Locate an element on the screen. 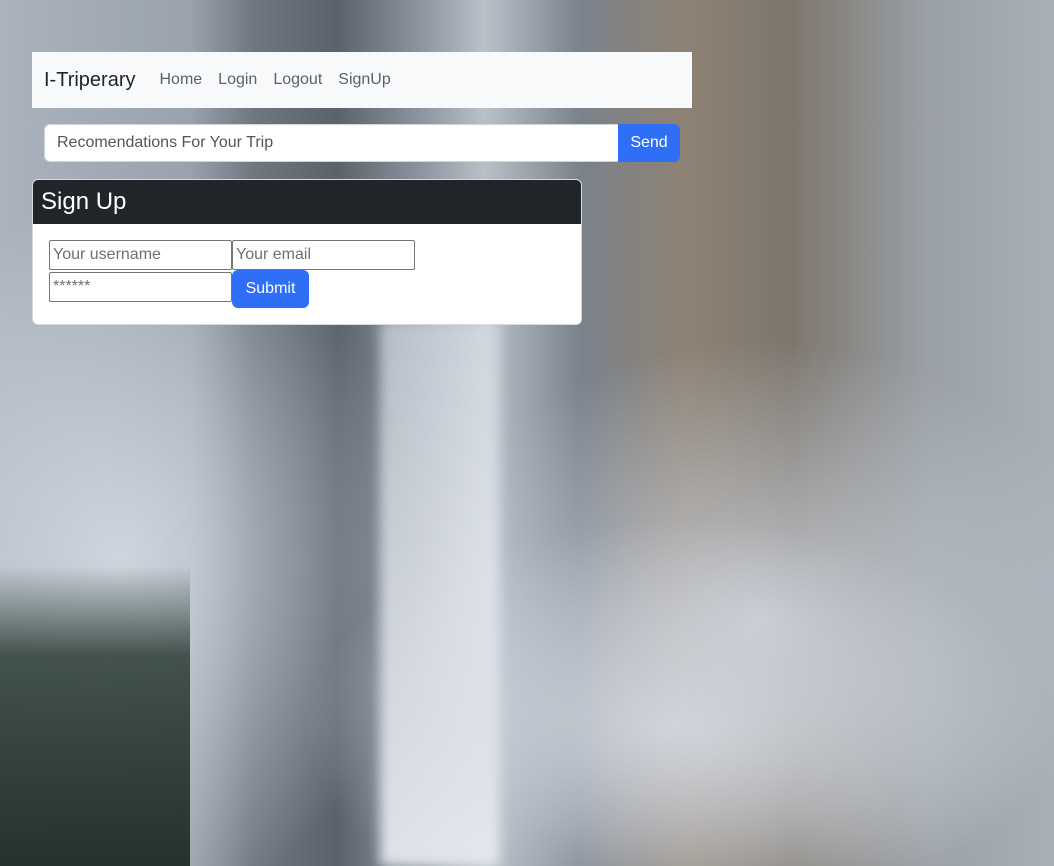 The height and width of the screenshot is (866, 1054). email-field is located at coordinates (323, 255).